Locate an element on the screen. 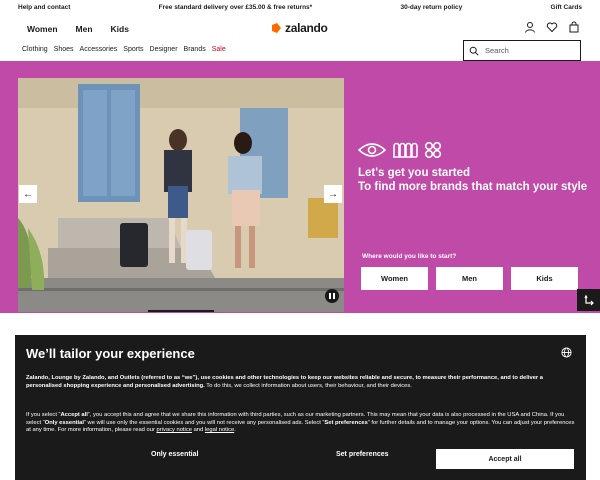  cookie-details-part: and is located at coordinates (198, 430).